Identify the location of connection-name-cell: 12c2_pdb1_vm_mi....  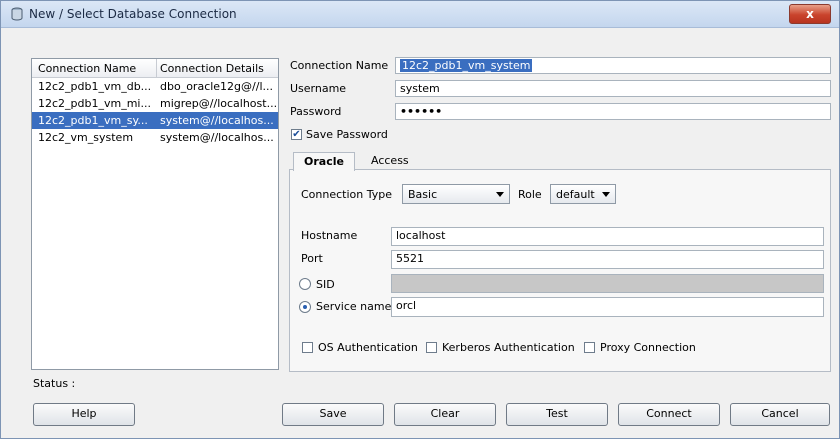
(94, 103).